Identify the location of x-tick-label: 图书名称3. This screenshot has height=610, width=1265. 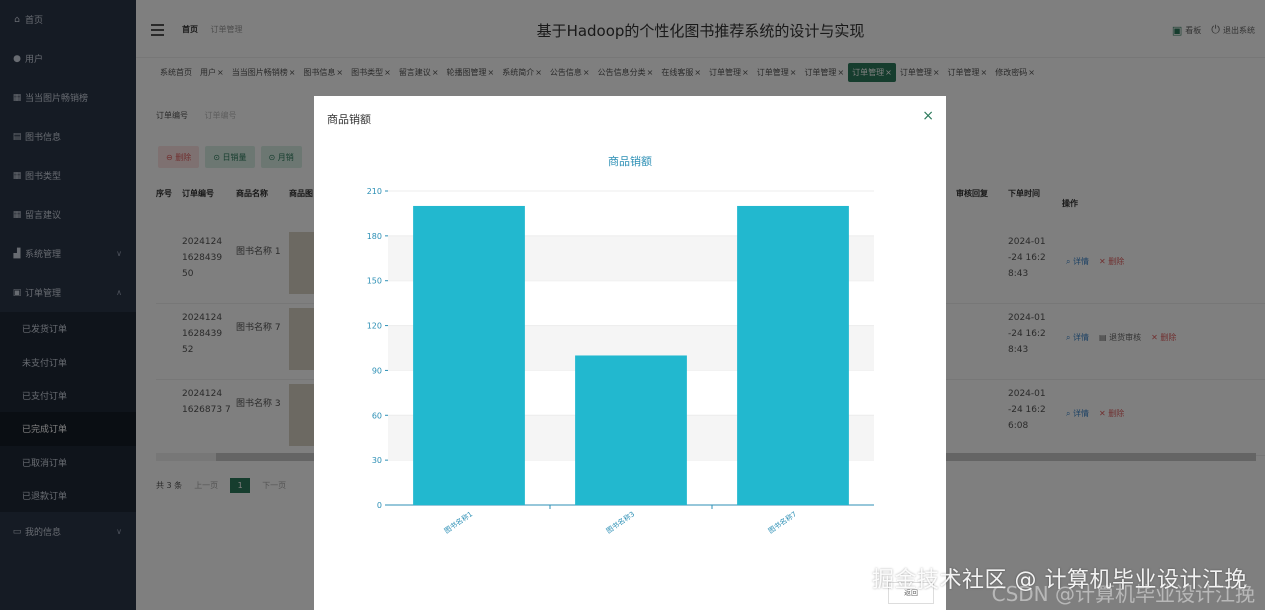
(620, 522).